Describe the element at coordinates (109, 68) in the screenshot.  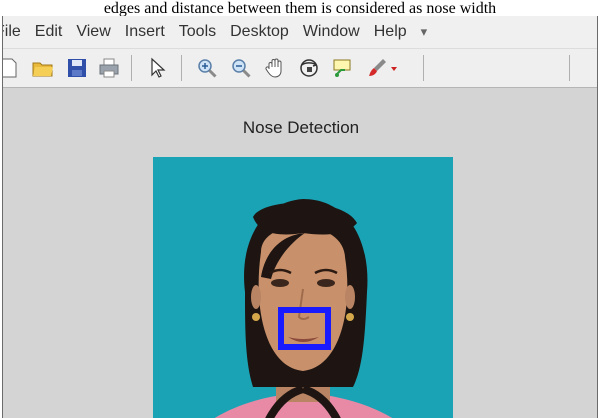
I see `print-icon` at that location.